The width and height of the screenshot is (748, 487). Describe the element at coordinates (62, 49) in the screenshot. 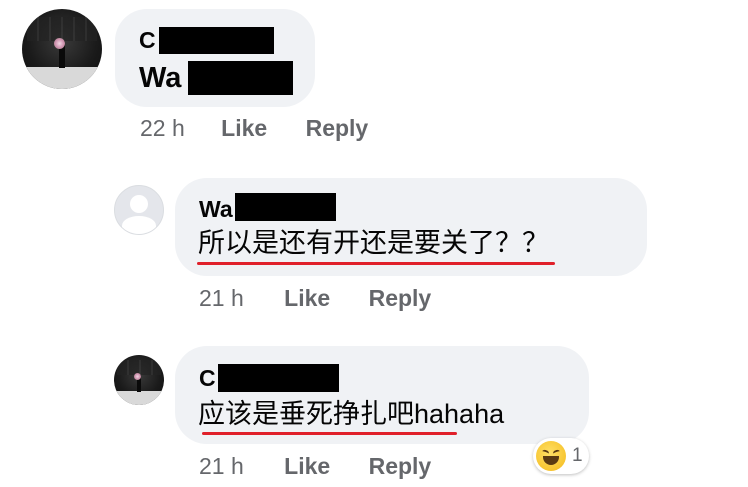

I see `commenter-avatar` at that location.